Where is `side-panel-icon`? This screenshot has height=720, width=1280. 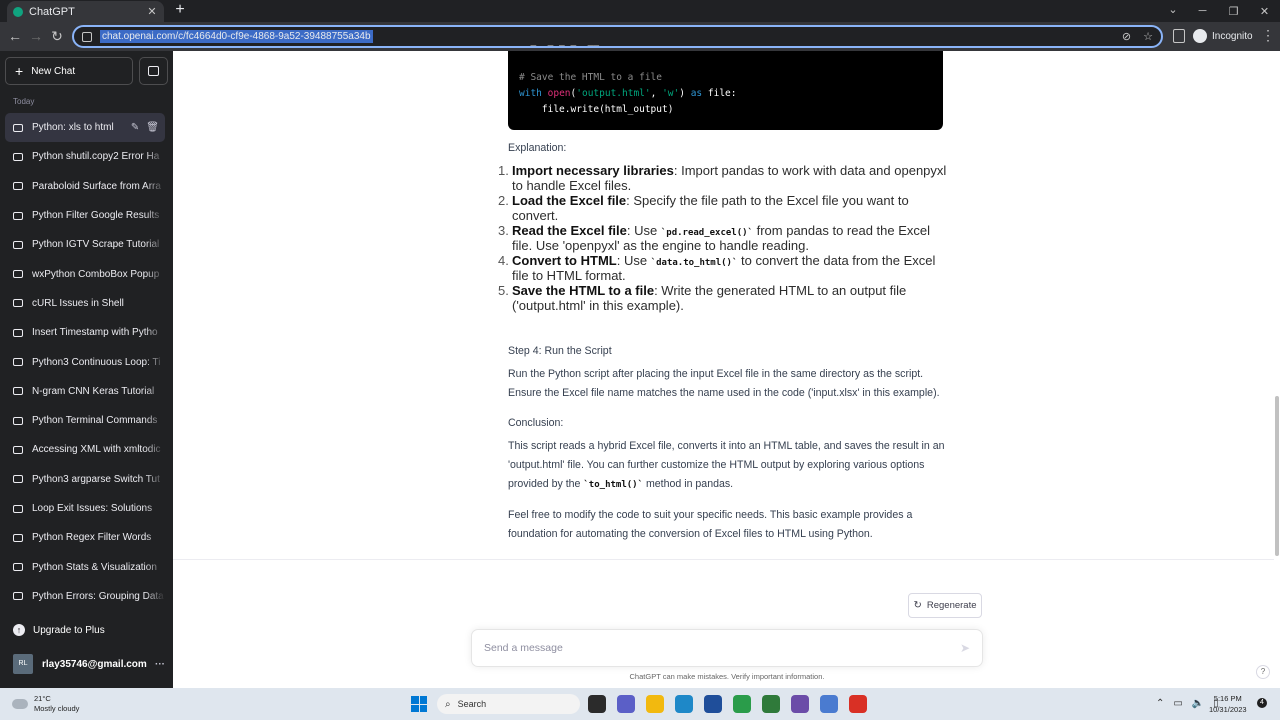 side-panel-icon is located at coordinates (1179, 36).